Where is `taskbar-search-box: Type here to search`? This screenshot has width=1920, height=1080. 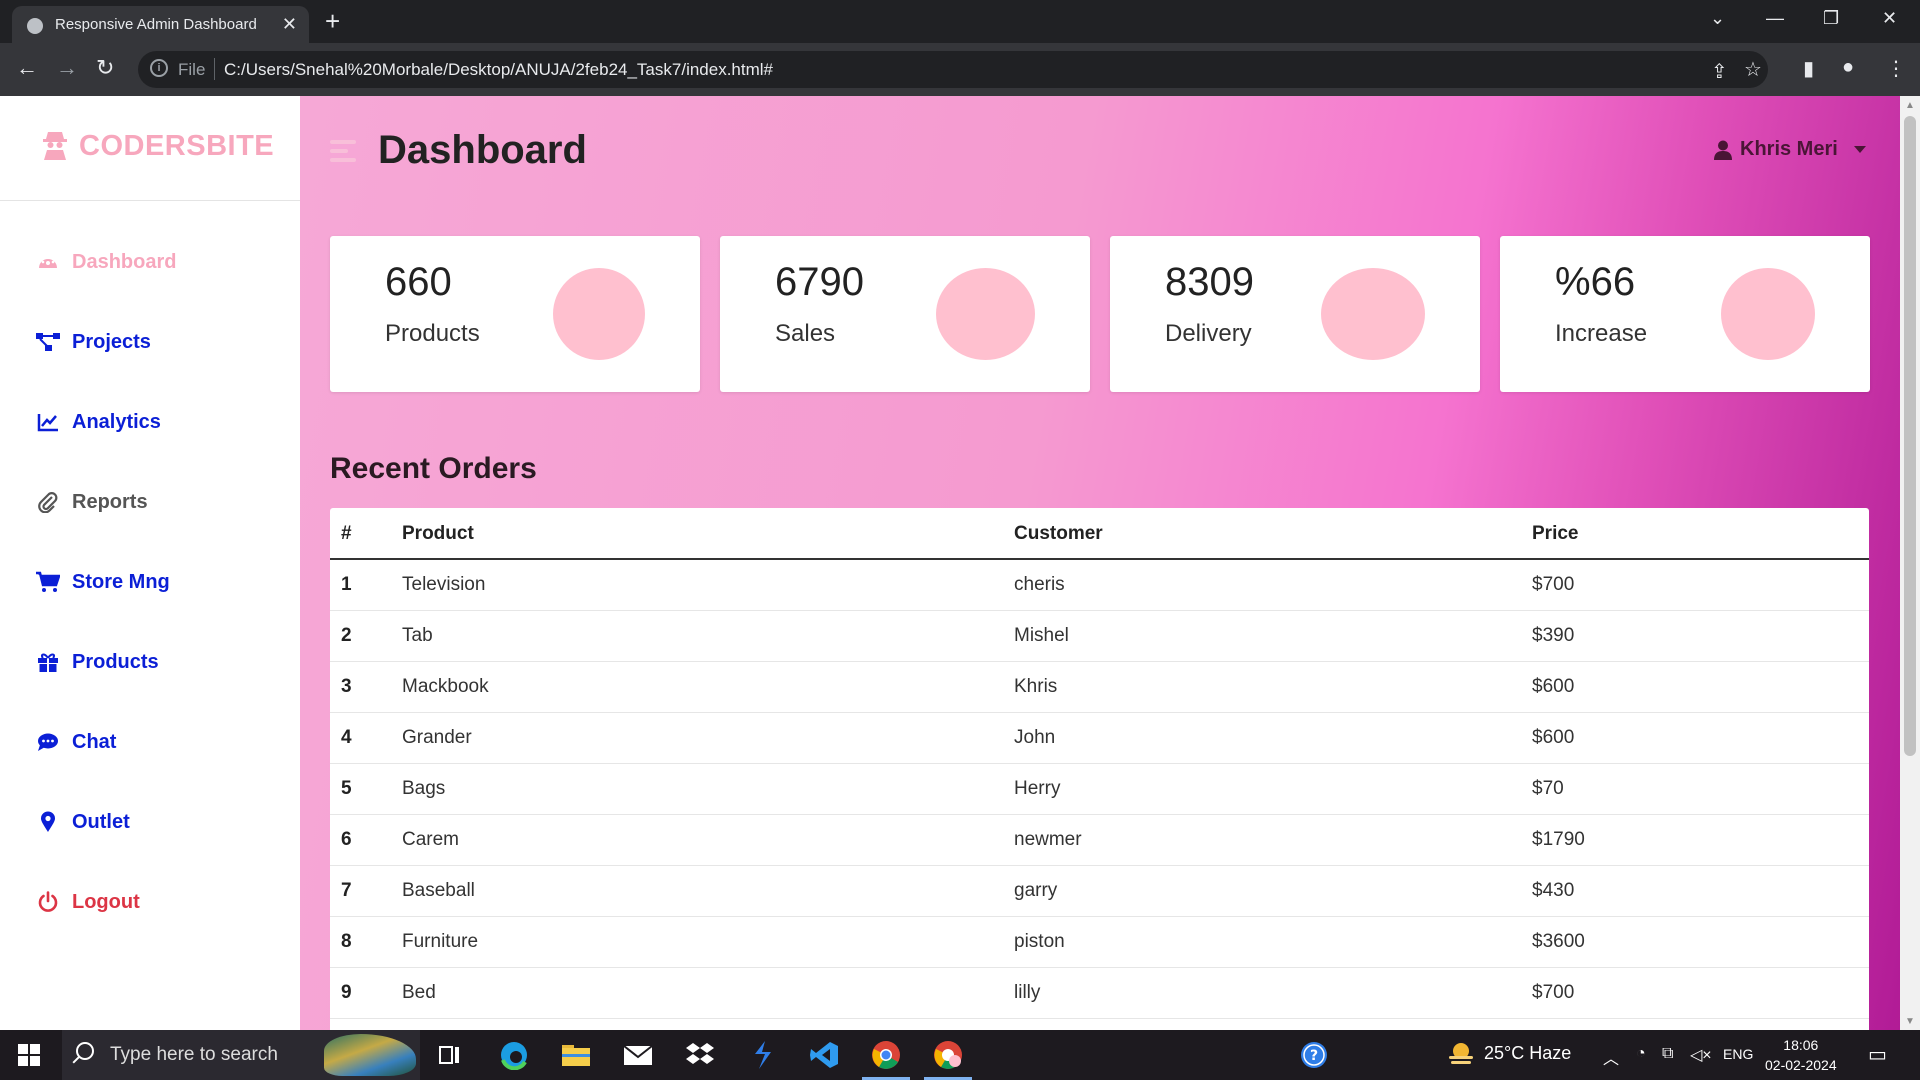 taskbar-search-box: Type here to search is located at coordinates (241, 1055).